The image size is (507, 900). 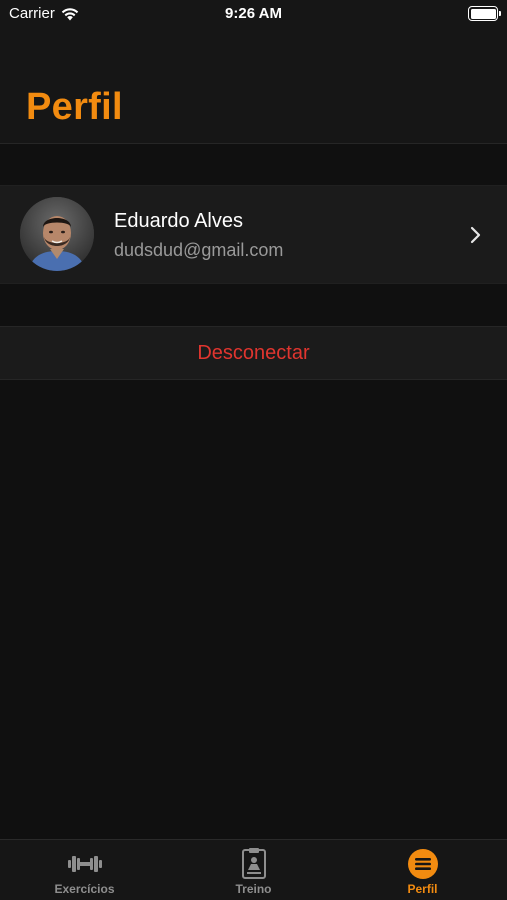 I want to click on chevron-right-icon, so click(x=475, y=235).